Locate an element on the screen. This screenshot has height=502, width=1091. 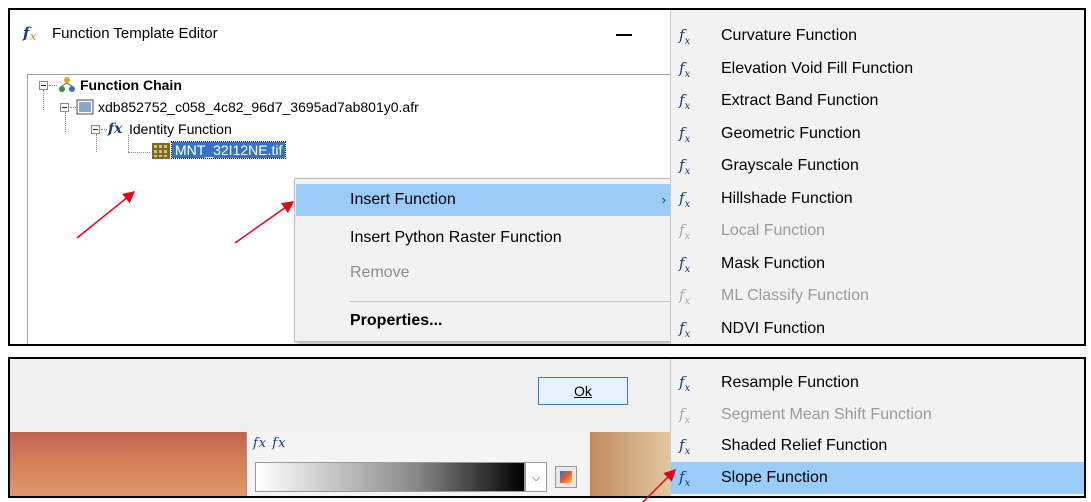
color-ramp-combobox is located at coordinates (390, 477).